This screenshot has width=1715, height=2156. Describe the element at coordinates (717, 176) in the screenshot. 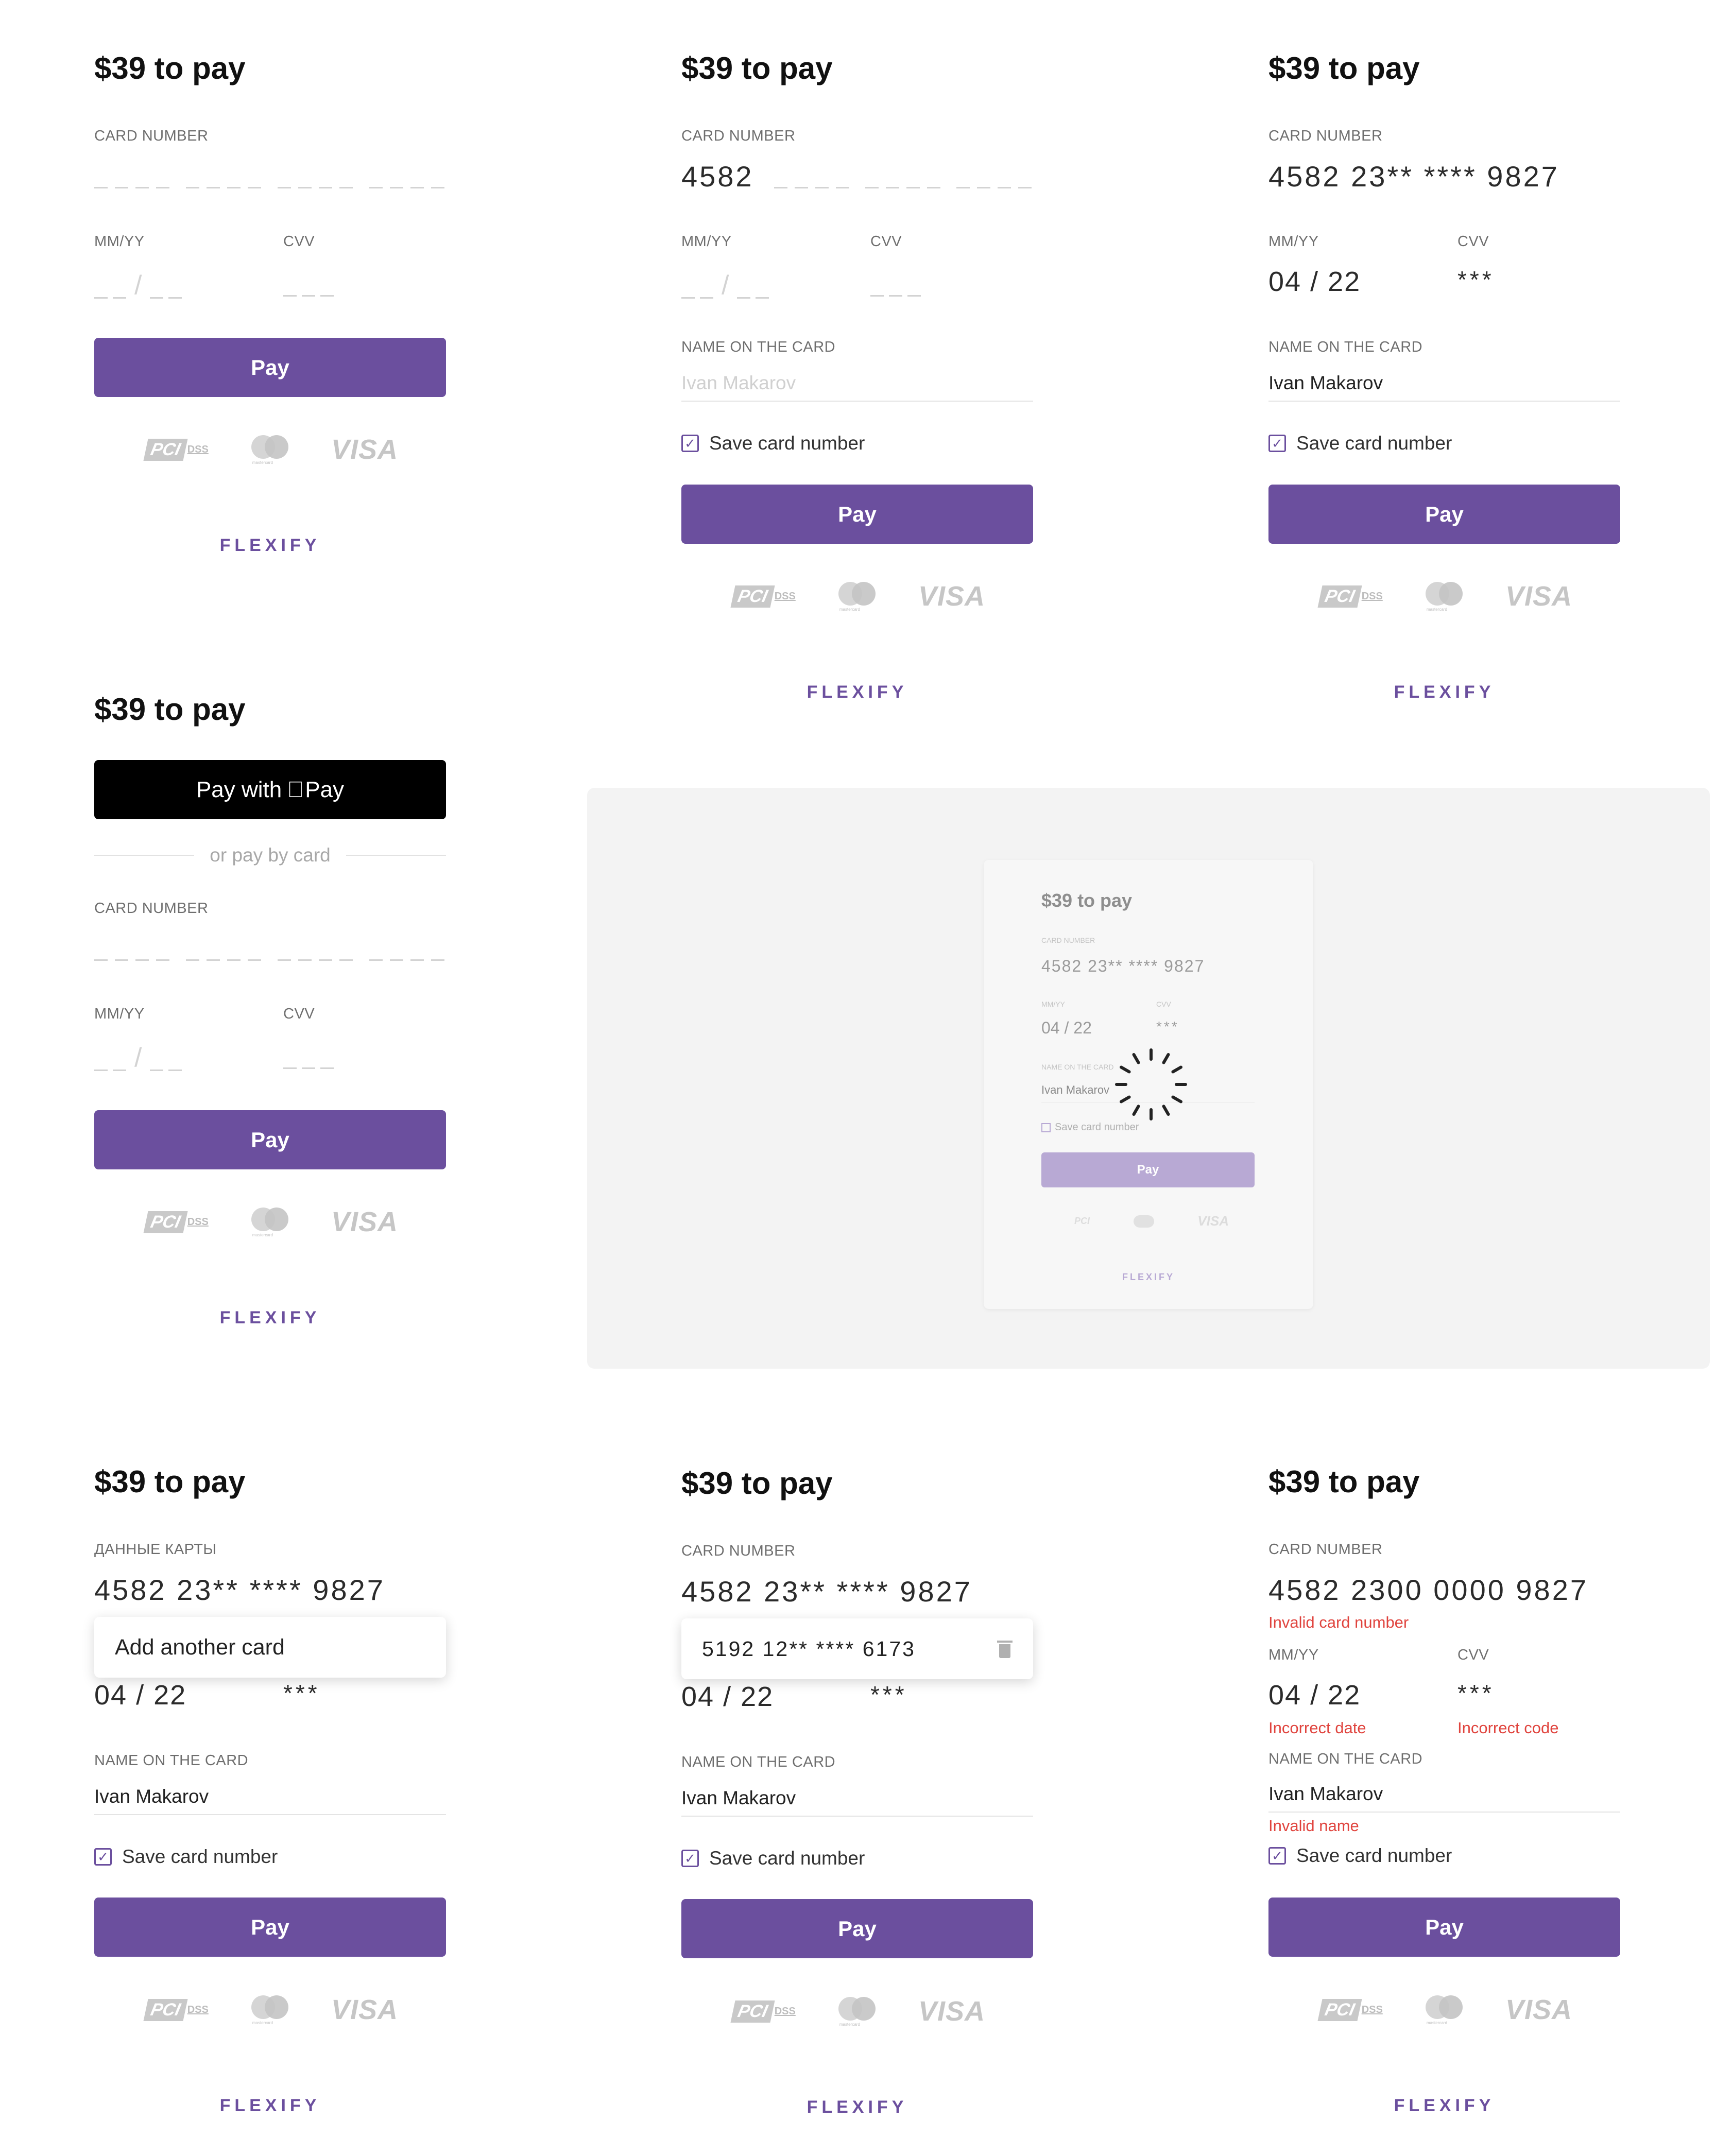

I see `card-number-input: 4582` at that location.